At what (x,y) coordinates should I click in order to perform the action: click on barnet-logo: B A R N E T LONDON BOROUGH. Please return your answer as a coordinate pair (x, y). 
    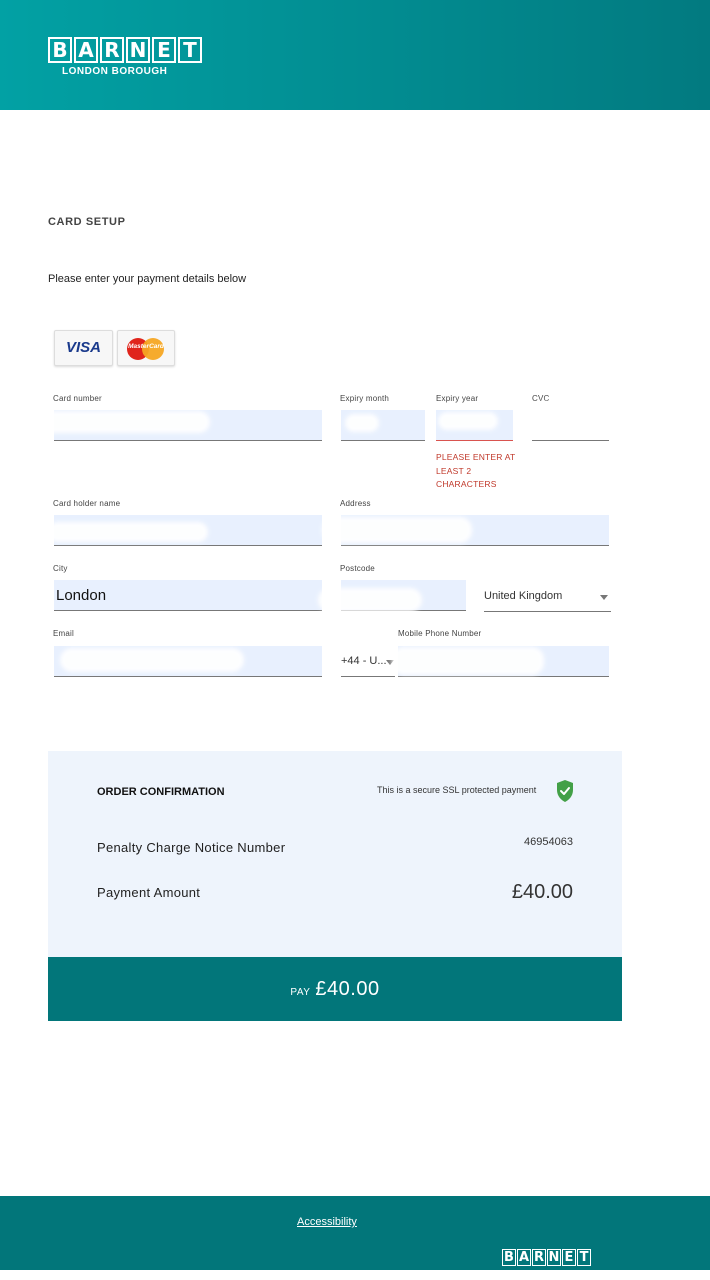
    Looking at the image, I should click on (126, 57).